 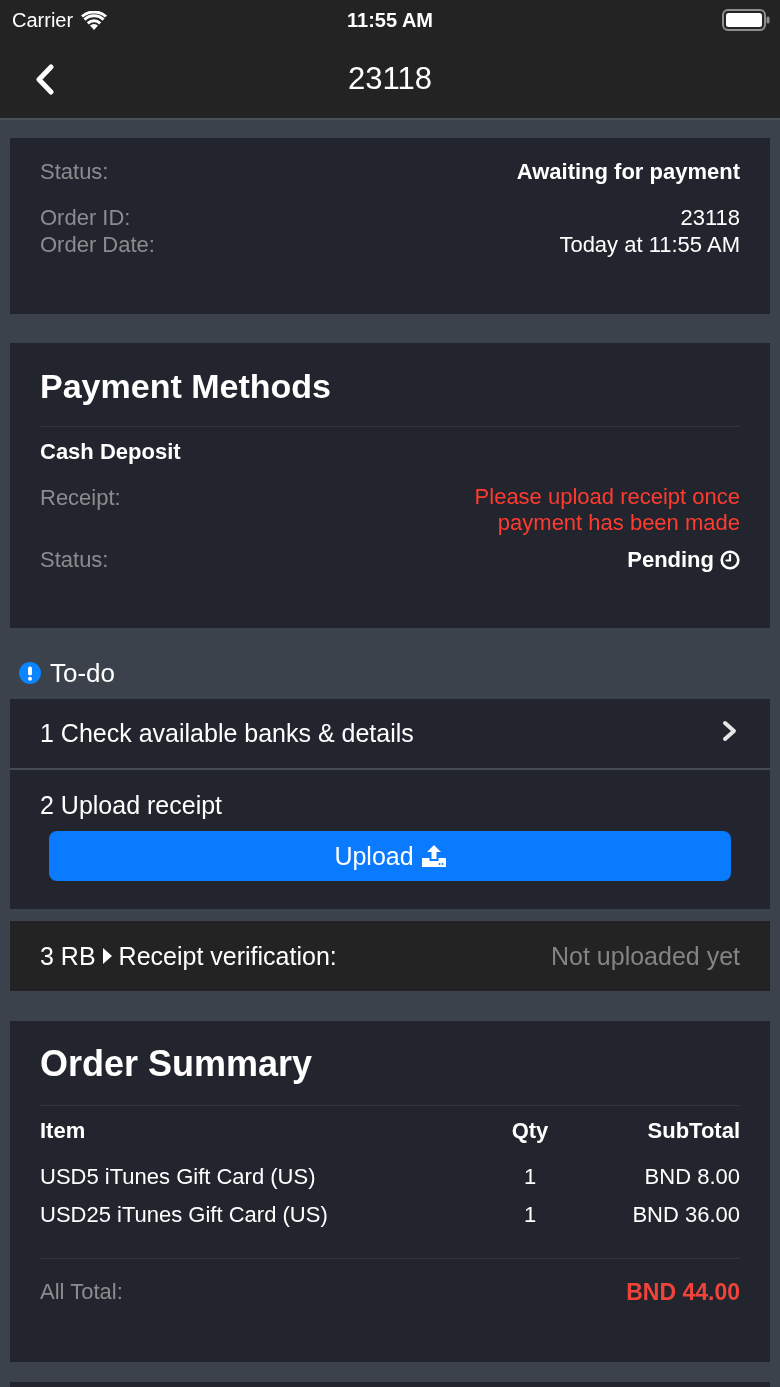 What do you see at coordinates (178, 1177) in the screenshot?
I see `table-cell-text: USD5 iTunes Gift Card (US)` at bounding box center [178, 1177].